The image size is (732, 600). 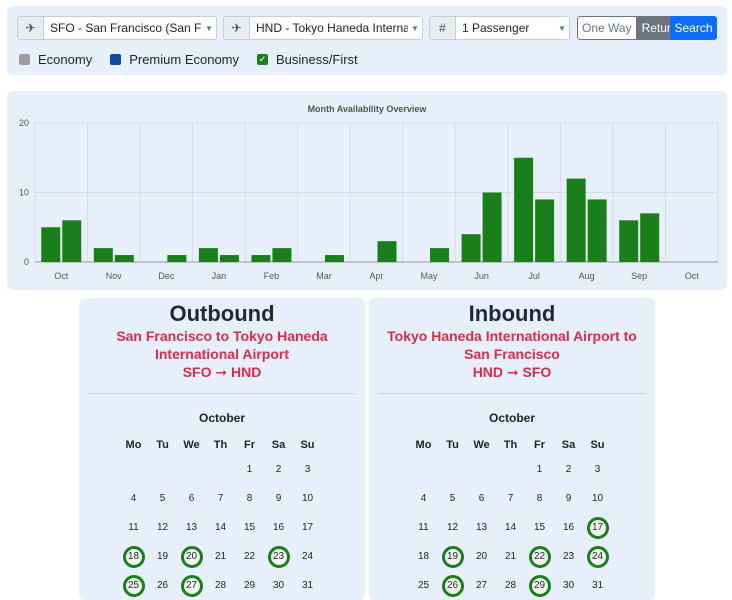 What do you see at coordinates (452, 556) in the screenshot?
I see `day-available: 19` at bounding box center [452, 556].